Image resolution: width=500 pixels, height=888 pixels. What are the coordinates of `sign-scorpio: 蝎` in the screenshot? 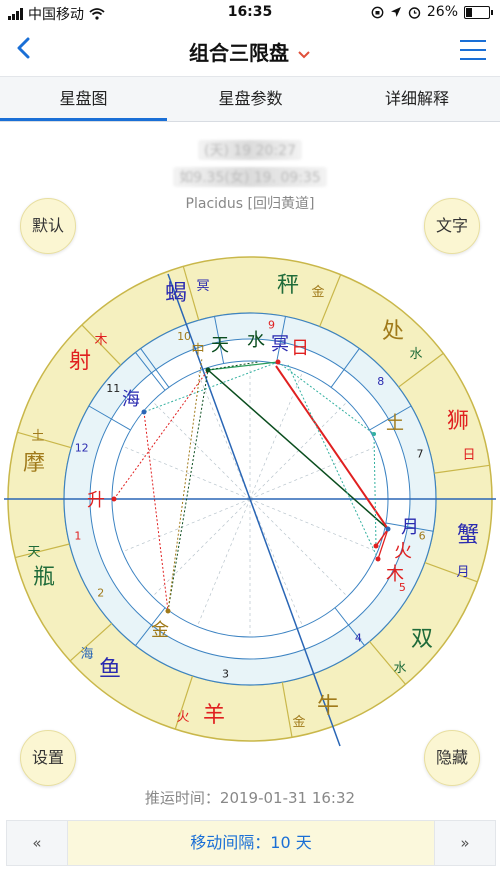 It's located at (176, 293).